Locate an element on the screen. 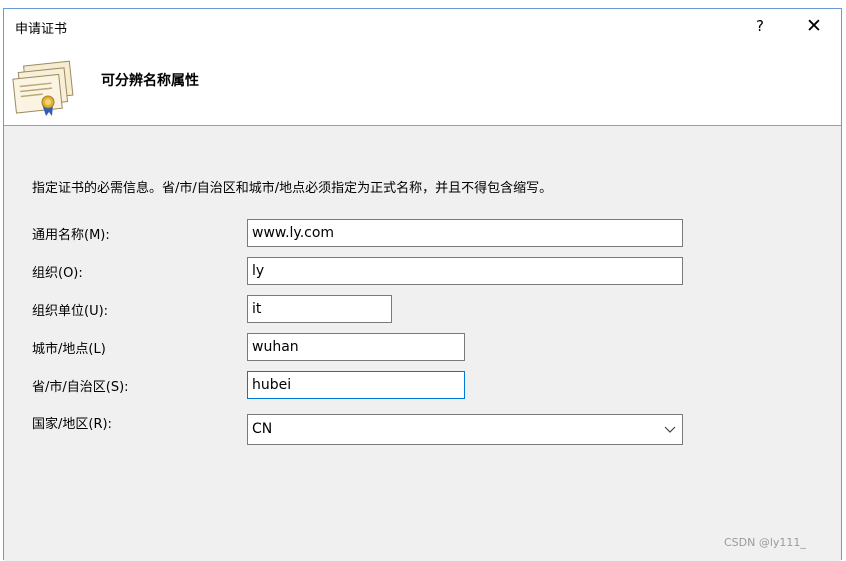 Image resolution: width=846 pixels, height=561 pixels. title-bar: 申请证书 ? ✕ is located at coordinates (422, 26).